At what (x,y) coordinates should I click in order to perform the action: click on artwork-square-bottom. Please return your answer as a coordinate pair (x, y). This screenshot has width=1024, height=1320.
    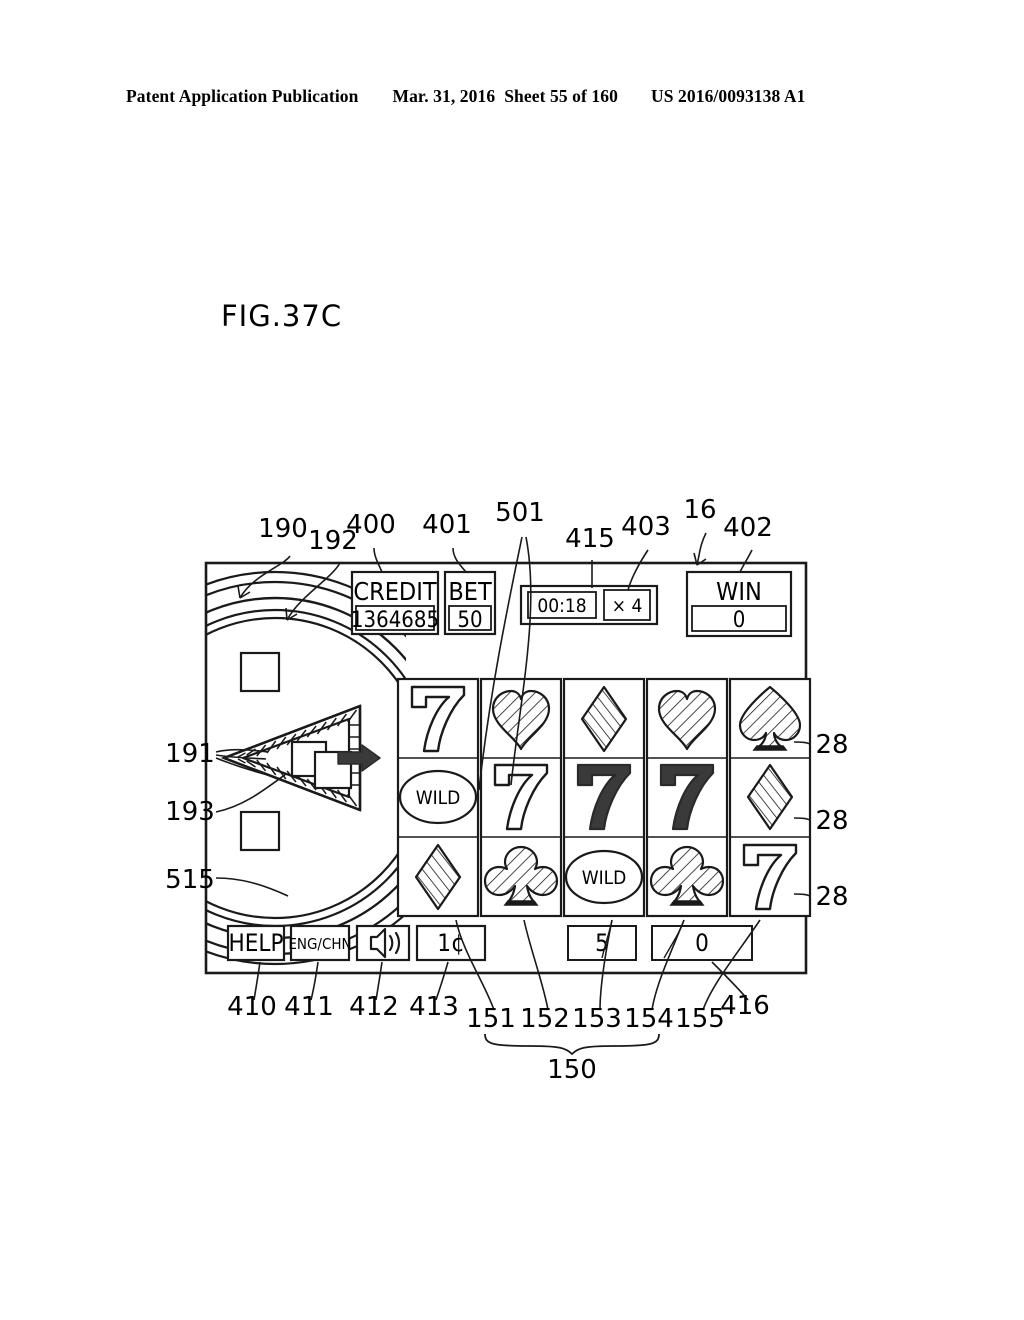
    Looking at the image, I should click on (260, 831).